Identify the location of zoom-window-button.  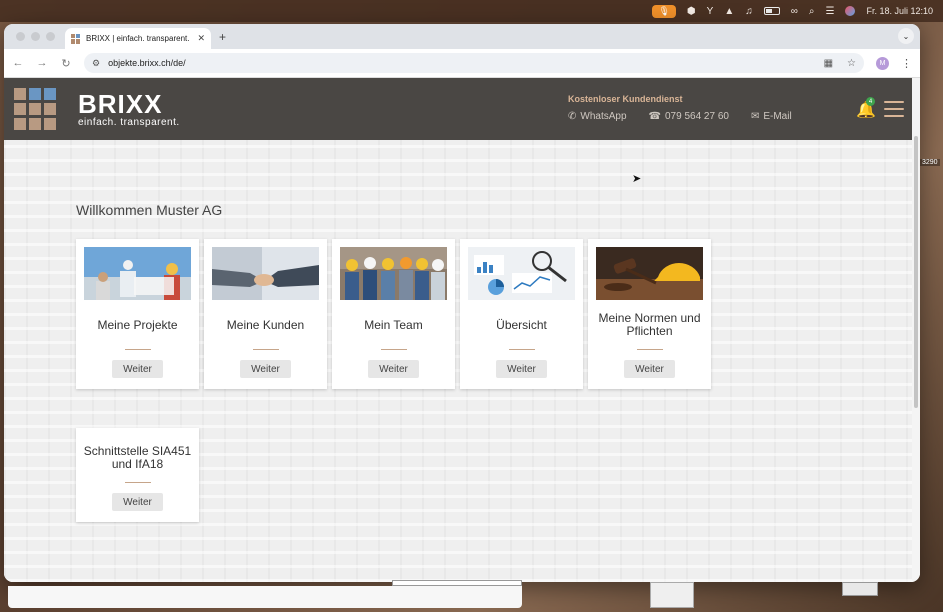
(50, 36).